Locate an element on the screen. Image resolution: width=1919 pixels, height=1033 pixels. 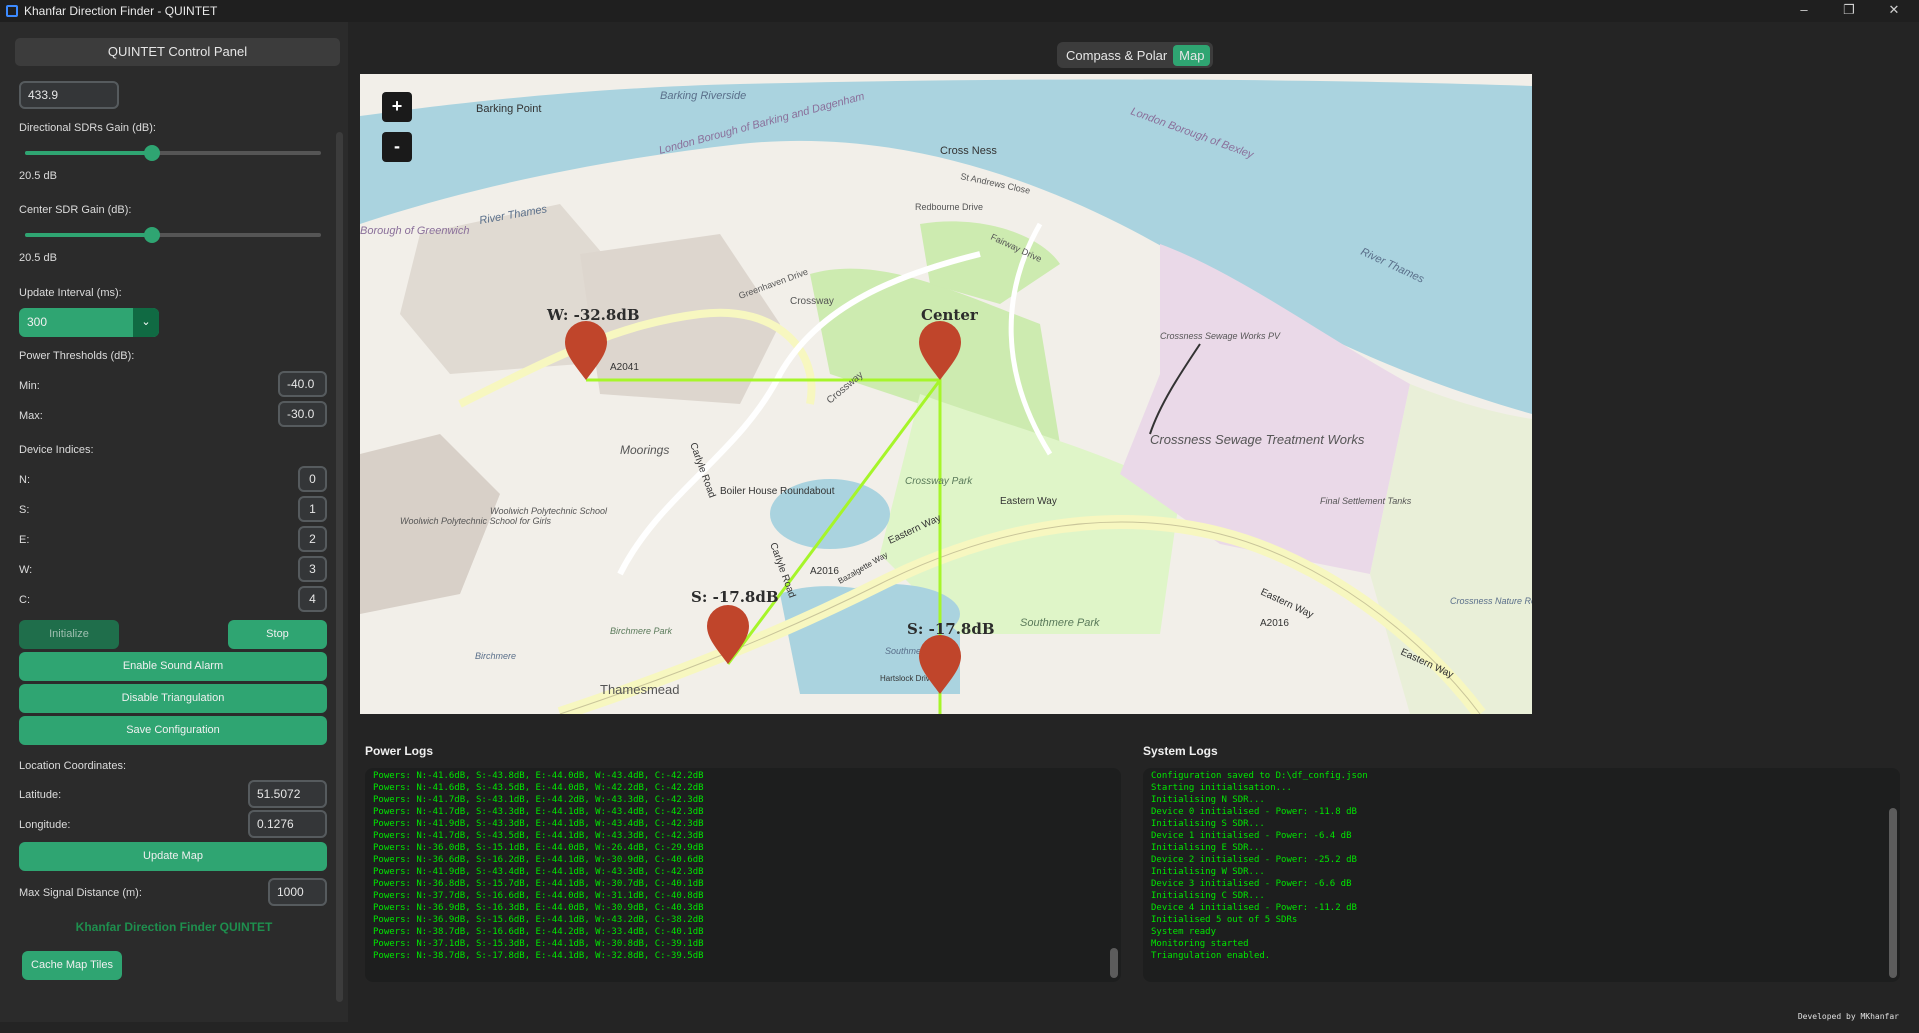
marker-label-center: Center is located at coordinates (950, 315).